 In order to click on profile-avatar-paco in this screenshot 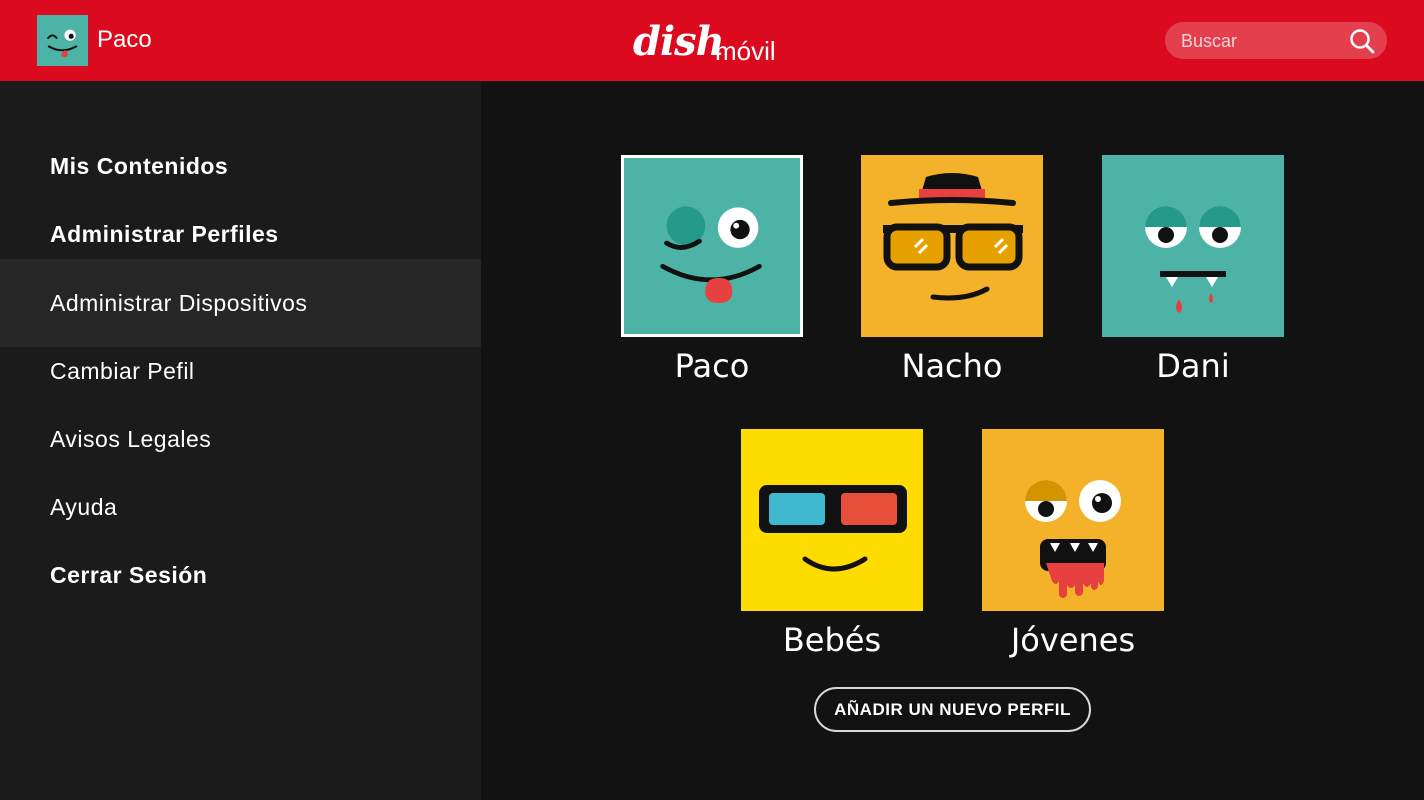, I will do `click(712, 246)`.